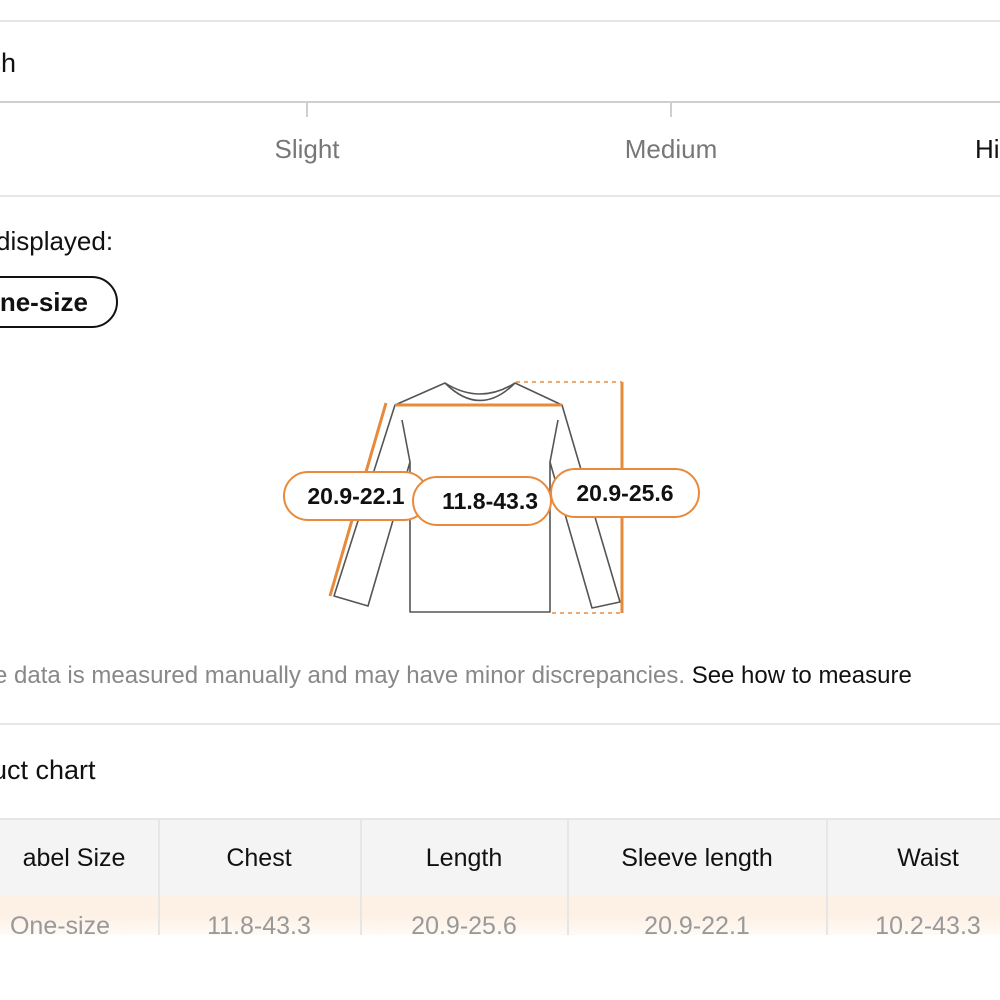 Image resolution: width=1000 pixels, height=1000 pixels. Describe the element at coordinates (307, 109) in the screenshot. I see `stretch-tick-slight` at that location.